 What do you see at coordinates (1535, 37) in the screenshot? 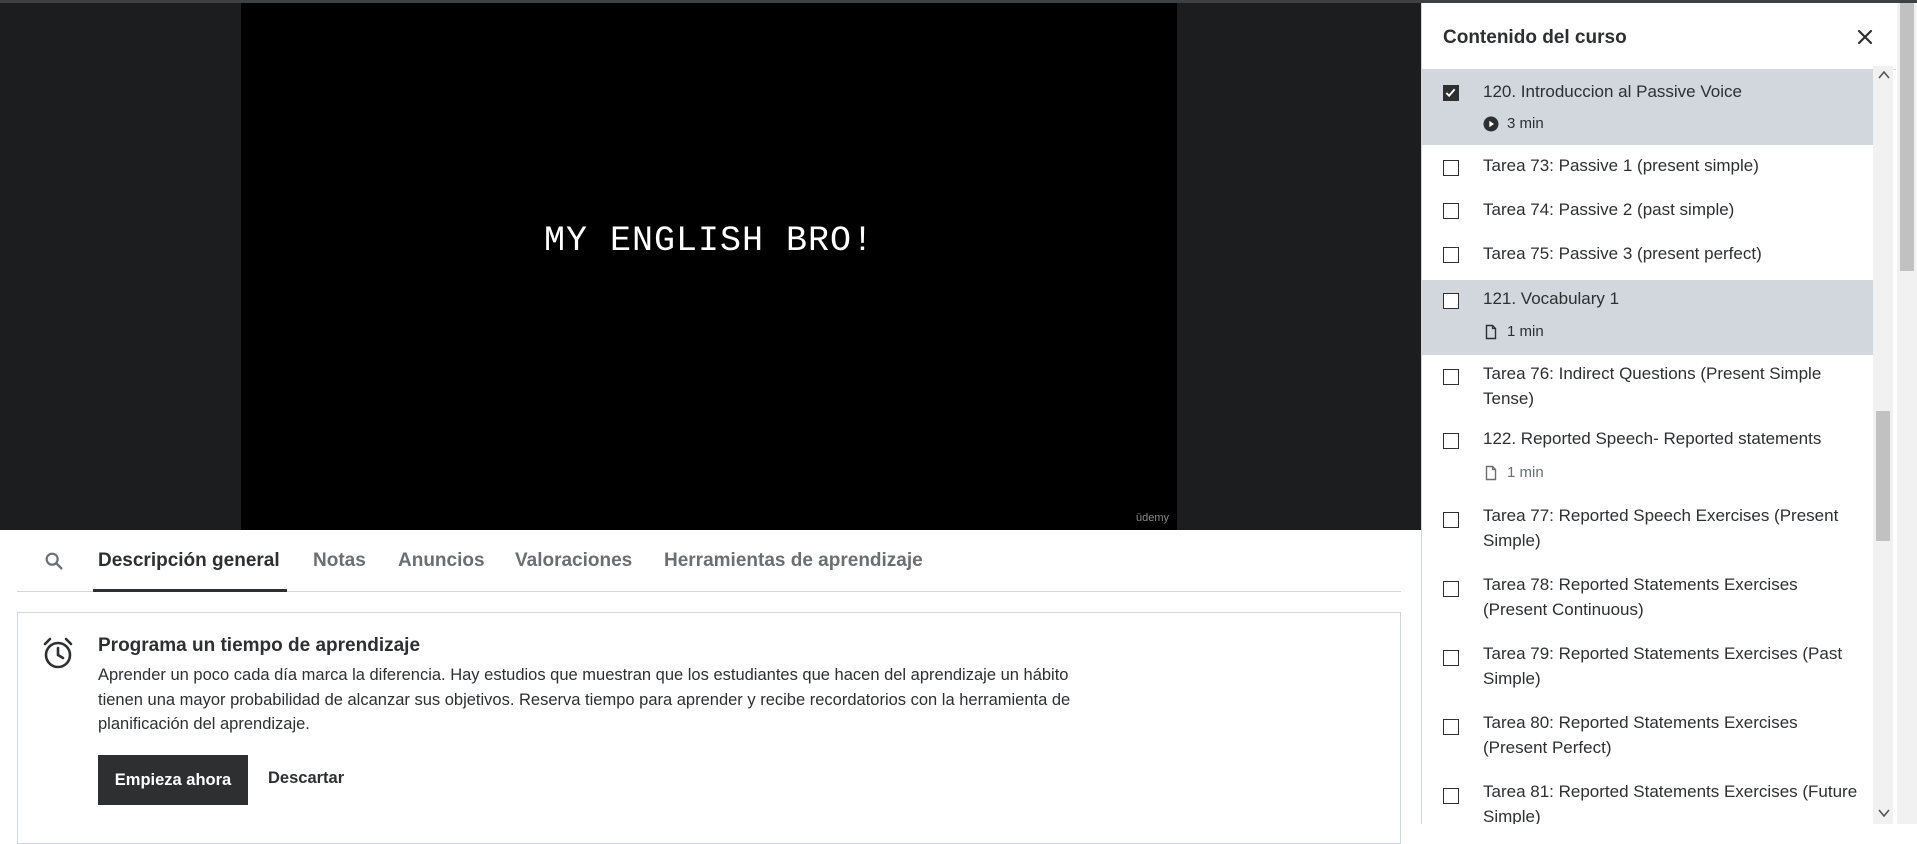
I see `sidebar-title: Contenido del curso` at bounding box center [1535, 37].